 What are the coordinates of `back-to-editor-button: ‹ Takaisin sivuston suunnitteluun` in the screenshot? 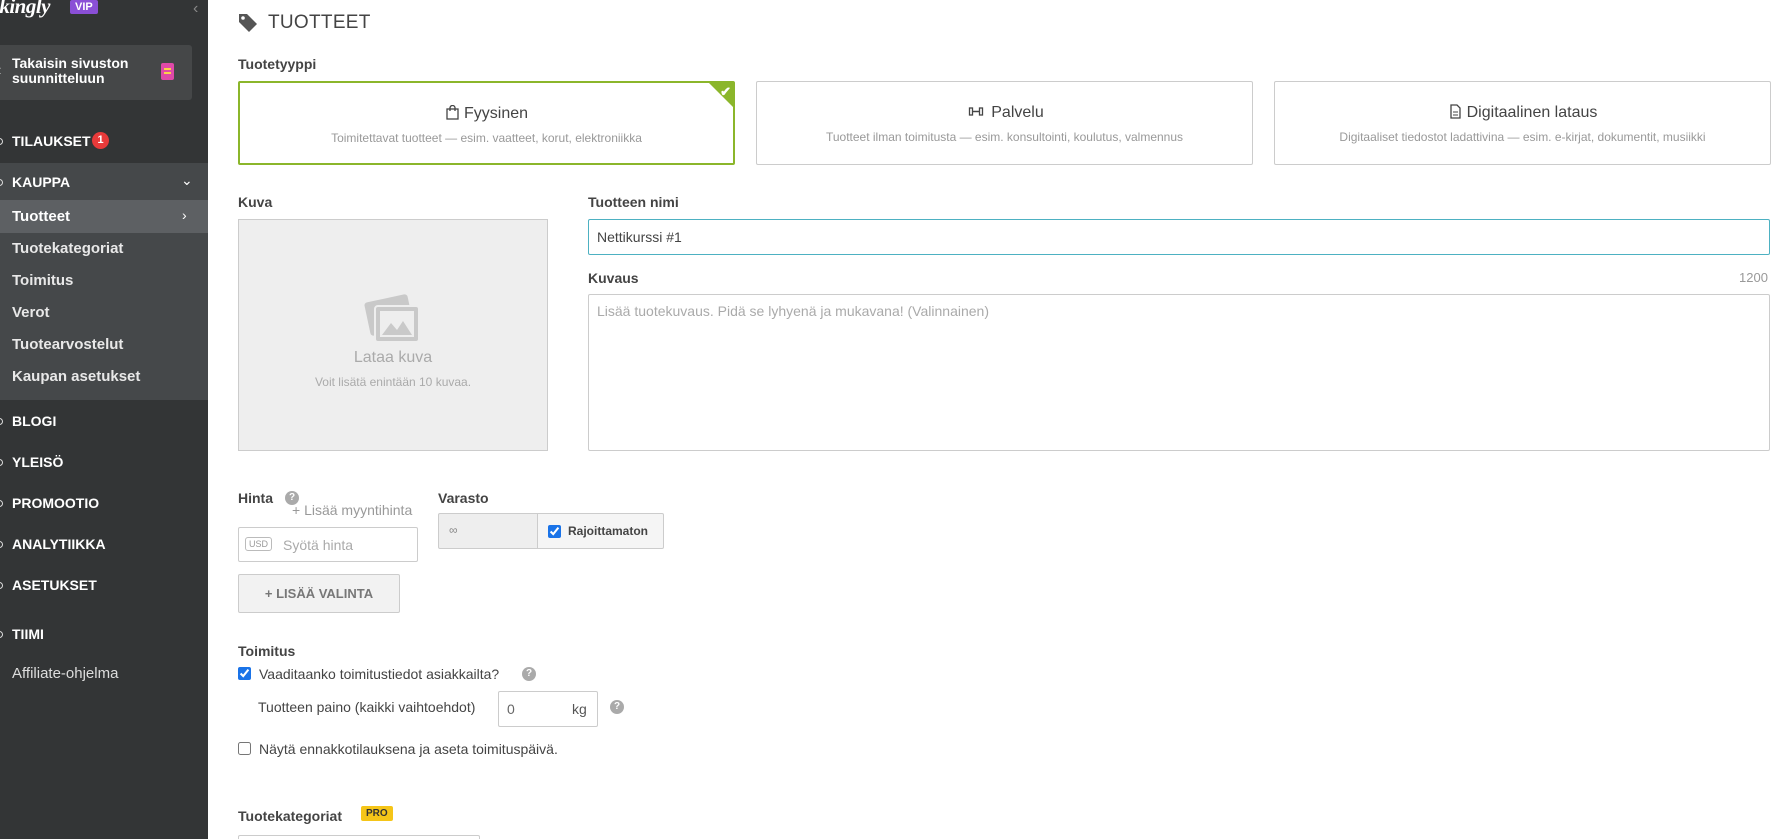 It's located at (96, 72).